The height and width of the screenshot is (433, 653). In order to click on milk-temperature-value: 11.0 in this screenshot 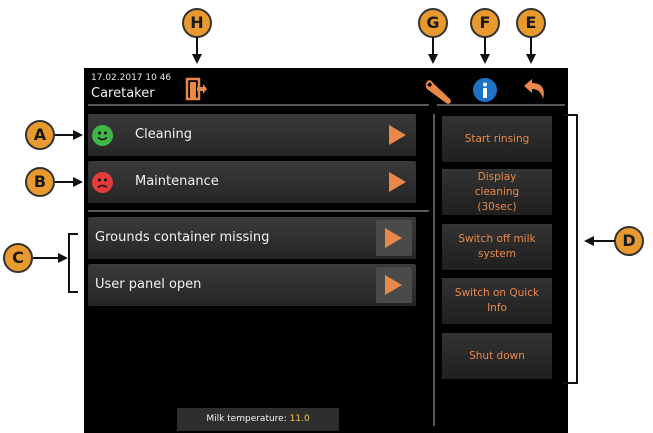, I will do `click(299, 419)`.